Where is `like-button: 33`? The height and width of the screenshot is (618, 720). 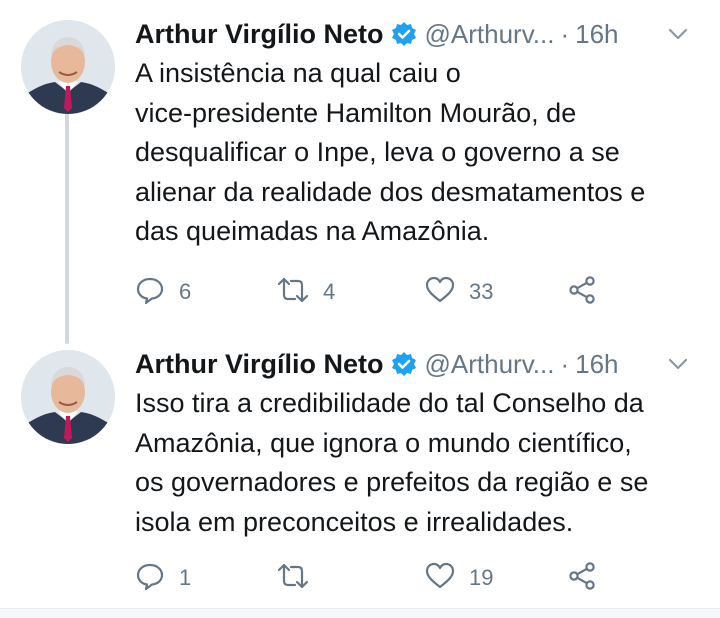
like-button: 33 is located at coordinates (459, 292).